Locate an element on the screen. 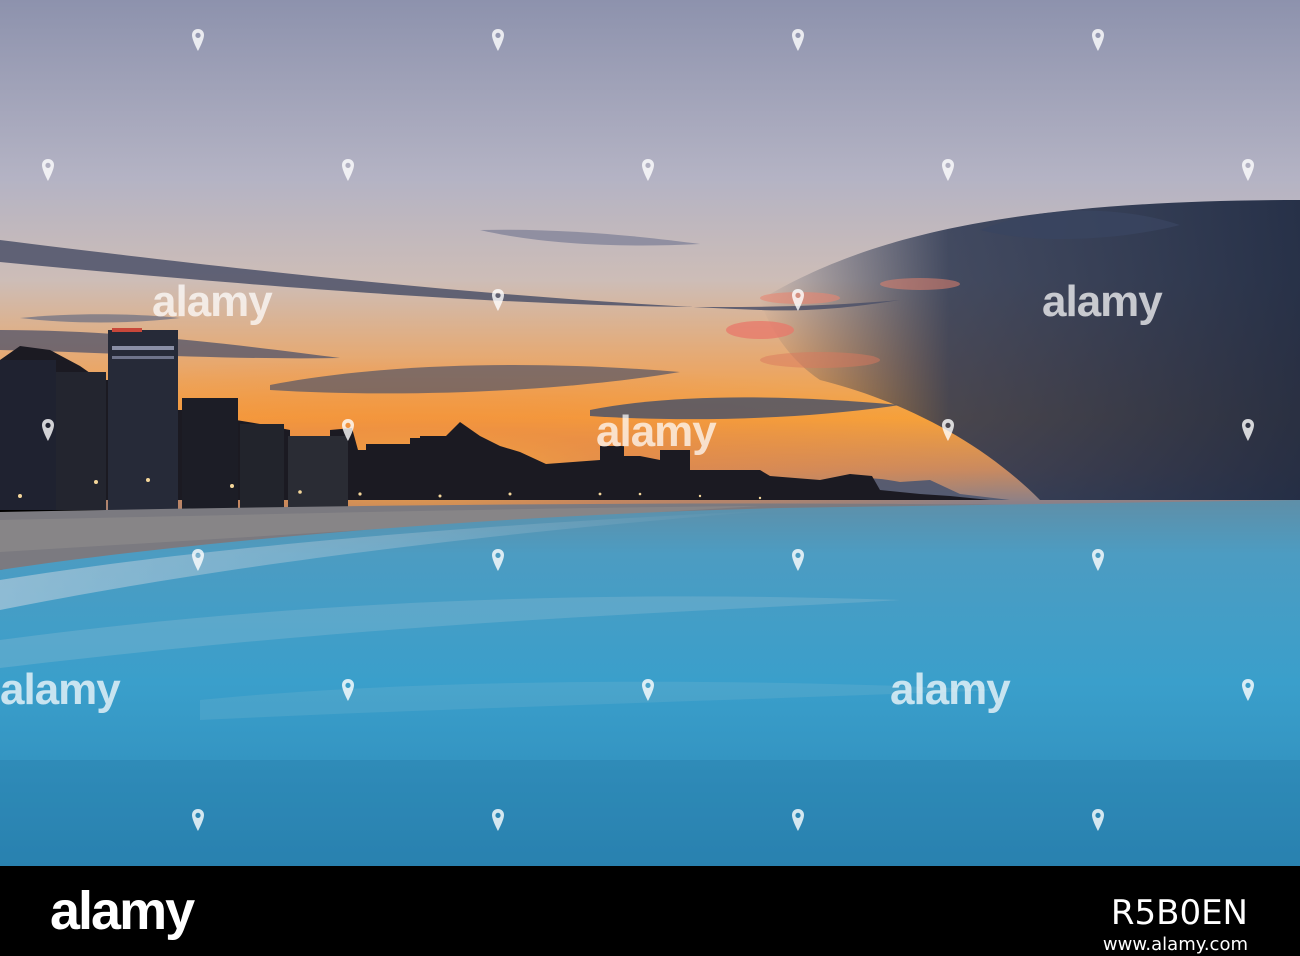 The height and width of the screenshot is (956, 1300). site-url: www.alamy.com is located at coordinates (1175, 944).